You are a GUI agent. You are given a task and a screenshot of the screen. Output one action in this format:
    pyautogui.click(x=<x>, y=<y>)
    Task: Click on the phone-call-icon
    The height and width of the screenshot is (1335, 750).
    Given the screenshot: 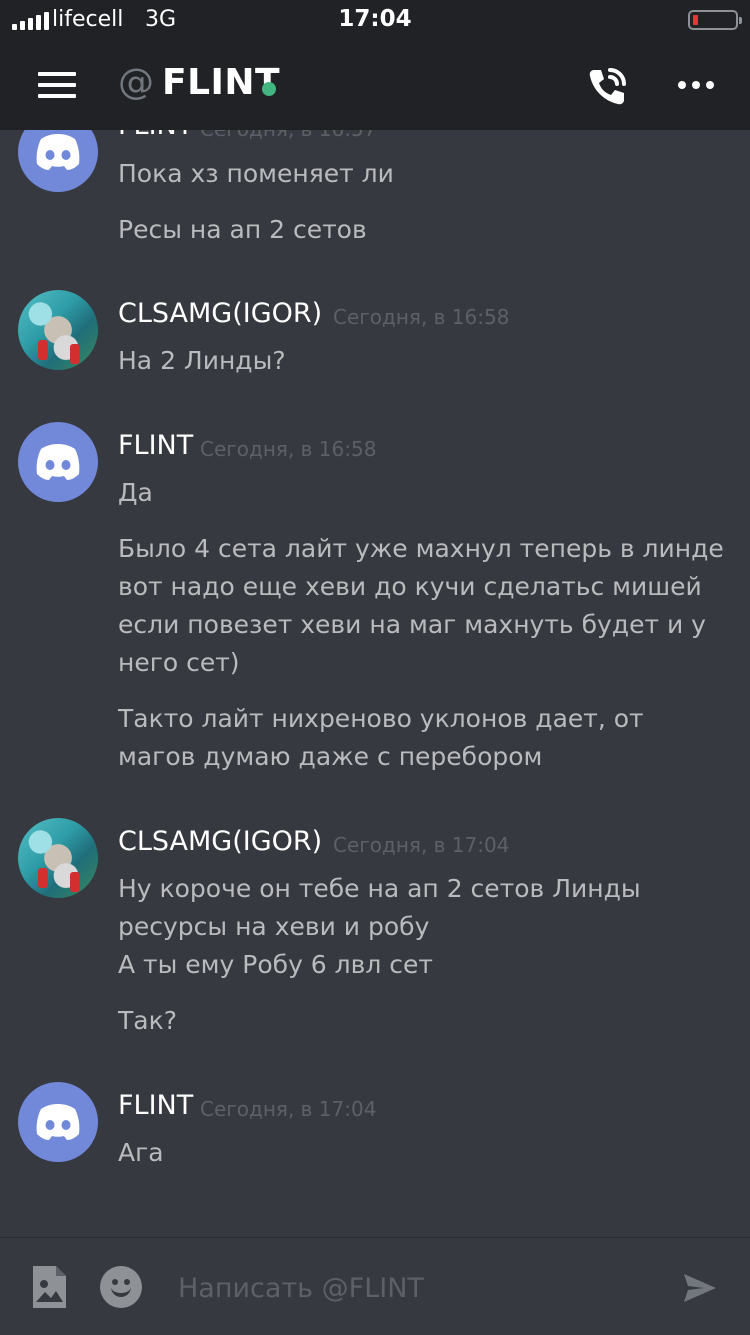 What is the action you would take?
    pyautogui.click(x=608, y=87)
    